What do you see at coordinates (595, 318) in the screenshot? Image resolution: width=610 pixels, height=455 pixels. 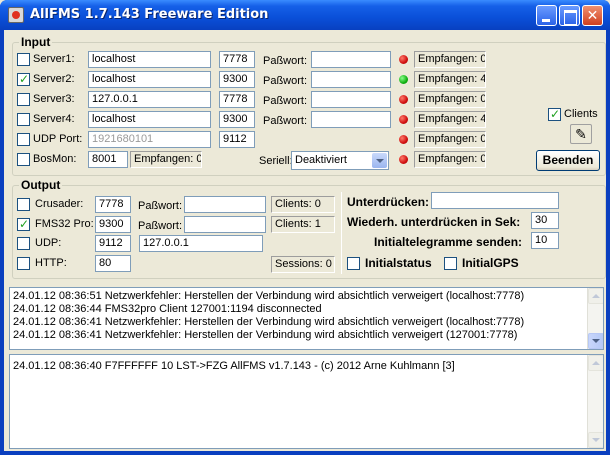 I see `event-log-scrollbar` at bounding box center [595, 318].